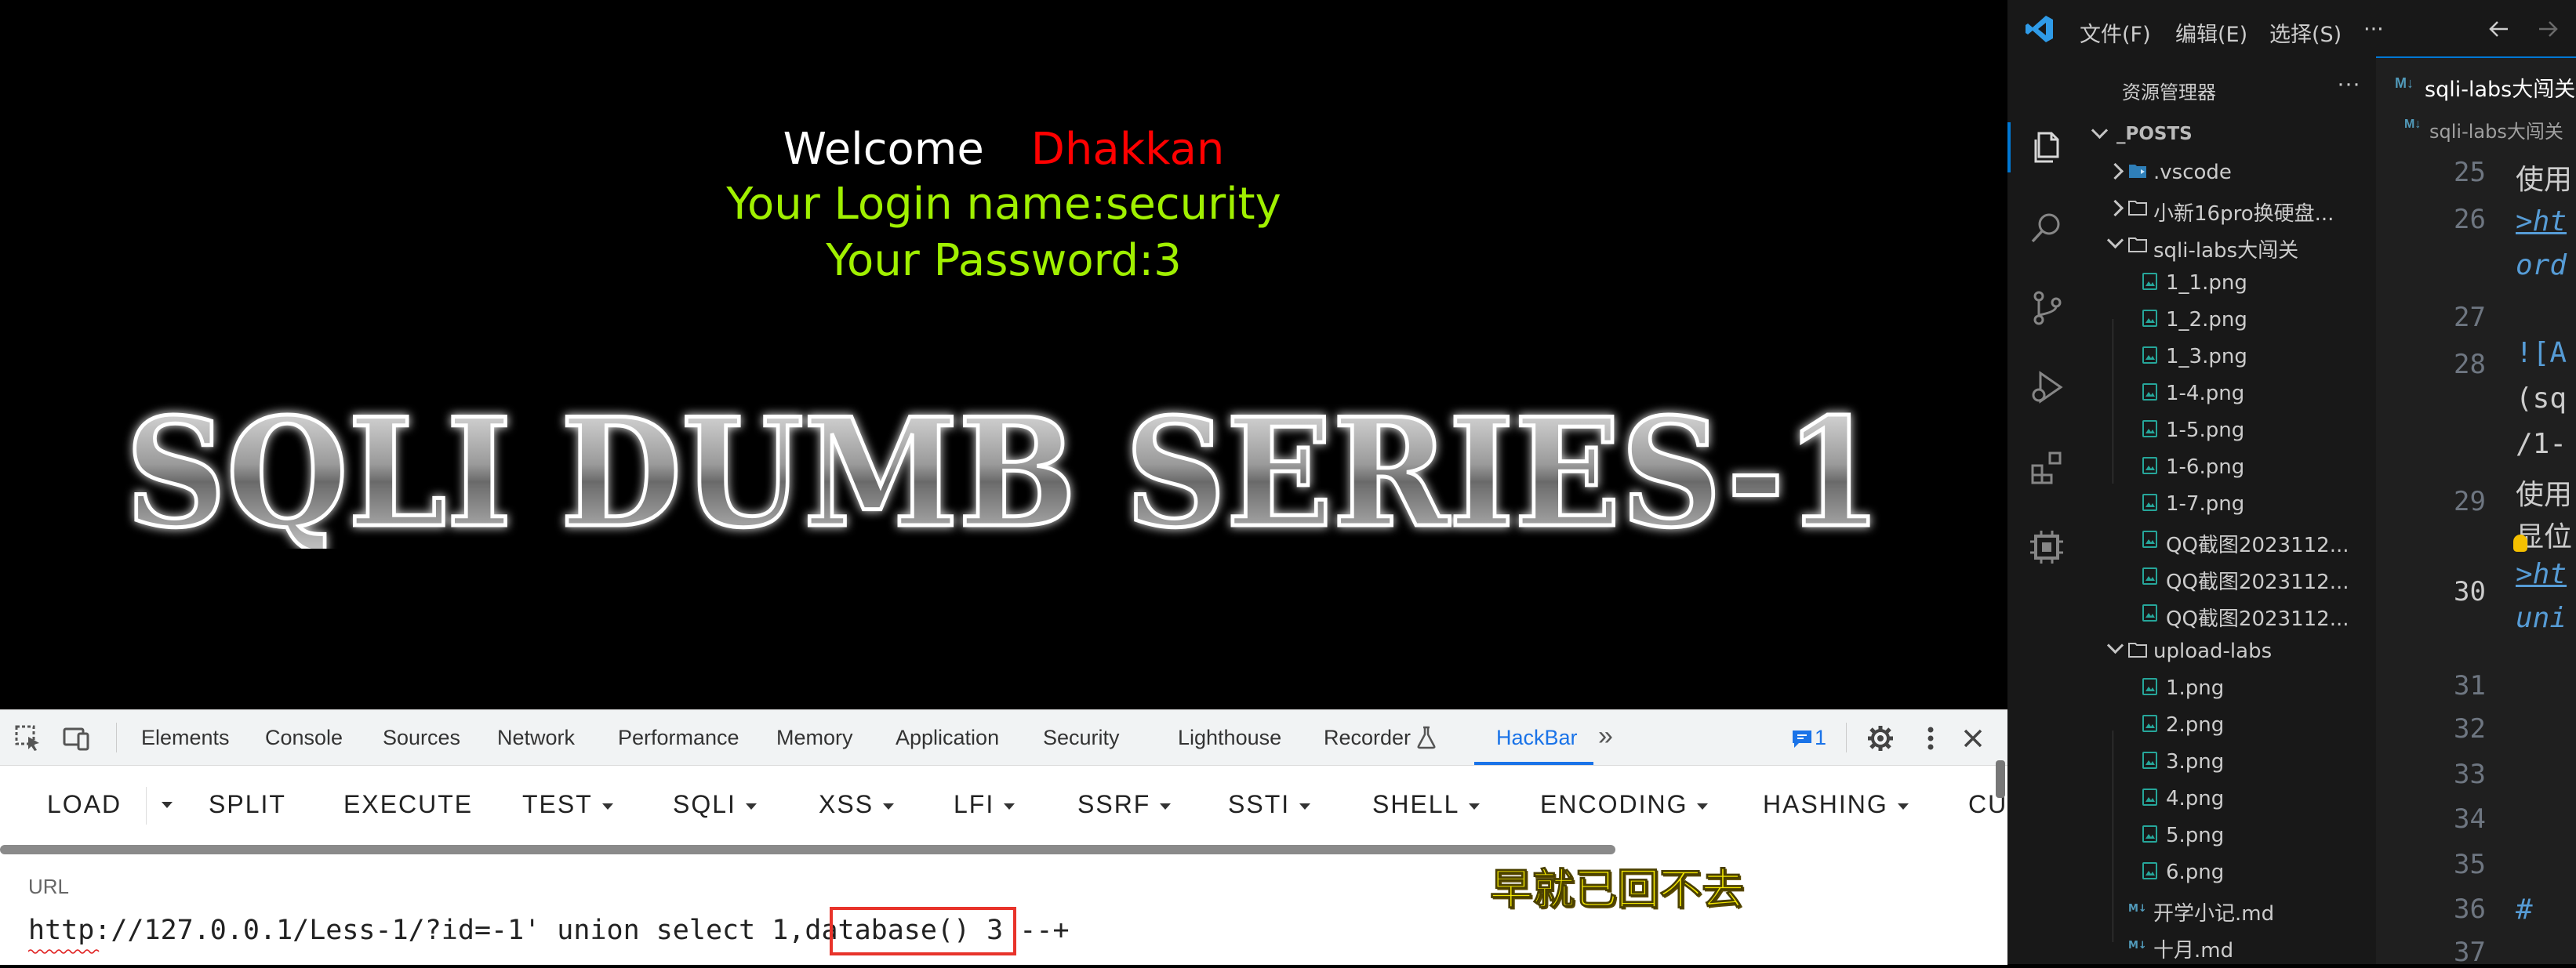 The image size is (2576, 968). What do you see at coordinates (1930, 739) in the screenshot?
I see `kebab-menu-icon` at bounding box center [1930, 739].